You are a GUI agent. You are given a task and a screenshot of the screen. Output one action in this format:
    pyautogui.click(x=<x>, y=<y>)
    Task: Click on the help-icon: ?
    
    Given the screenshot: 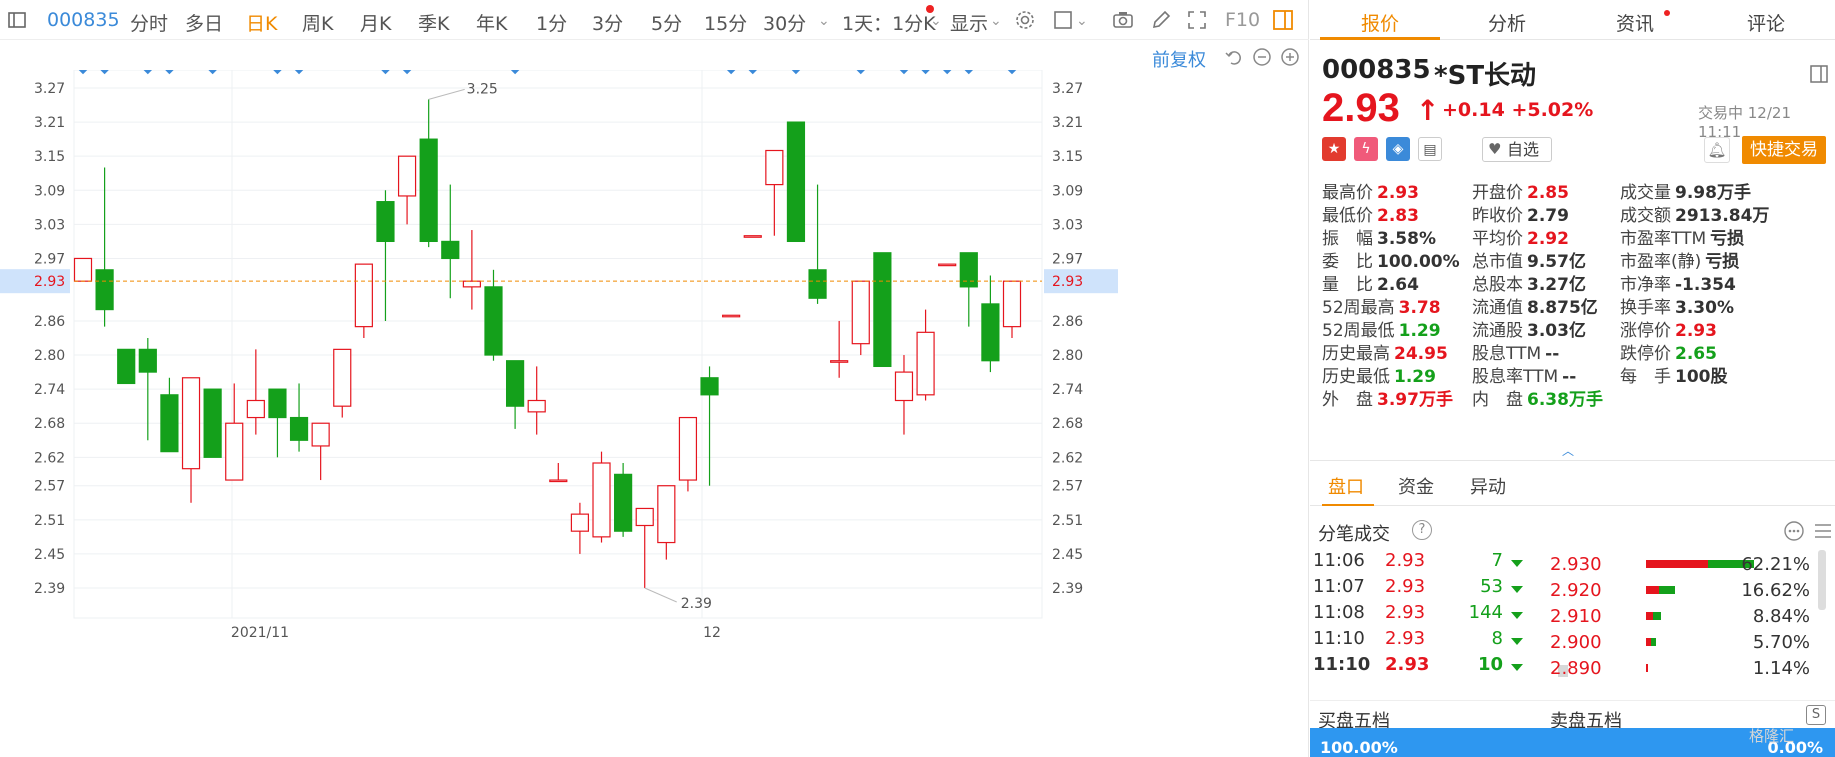 What is the action you would take?
    pyautogui.click(x=1422, y=530)
    